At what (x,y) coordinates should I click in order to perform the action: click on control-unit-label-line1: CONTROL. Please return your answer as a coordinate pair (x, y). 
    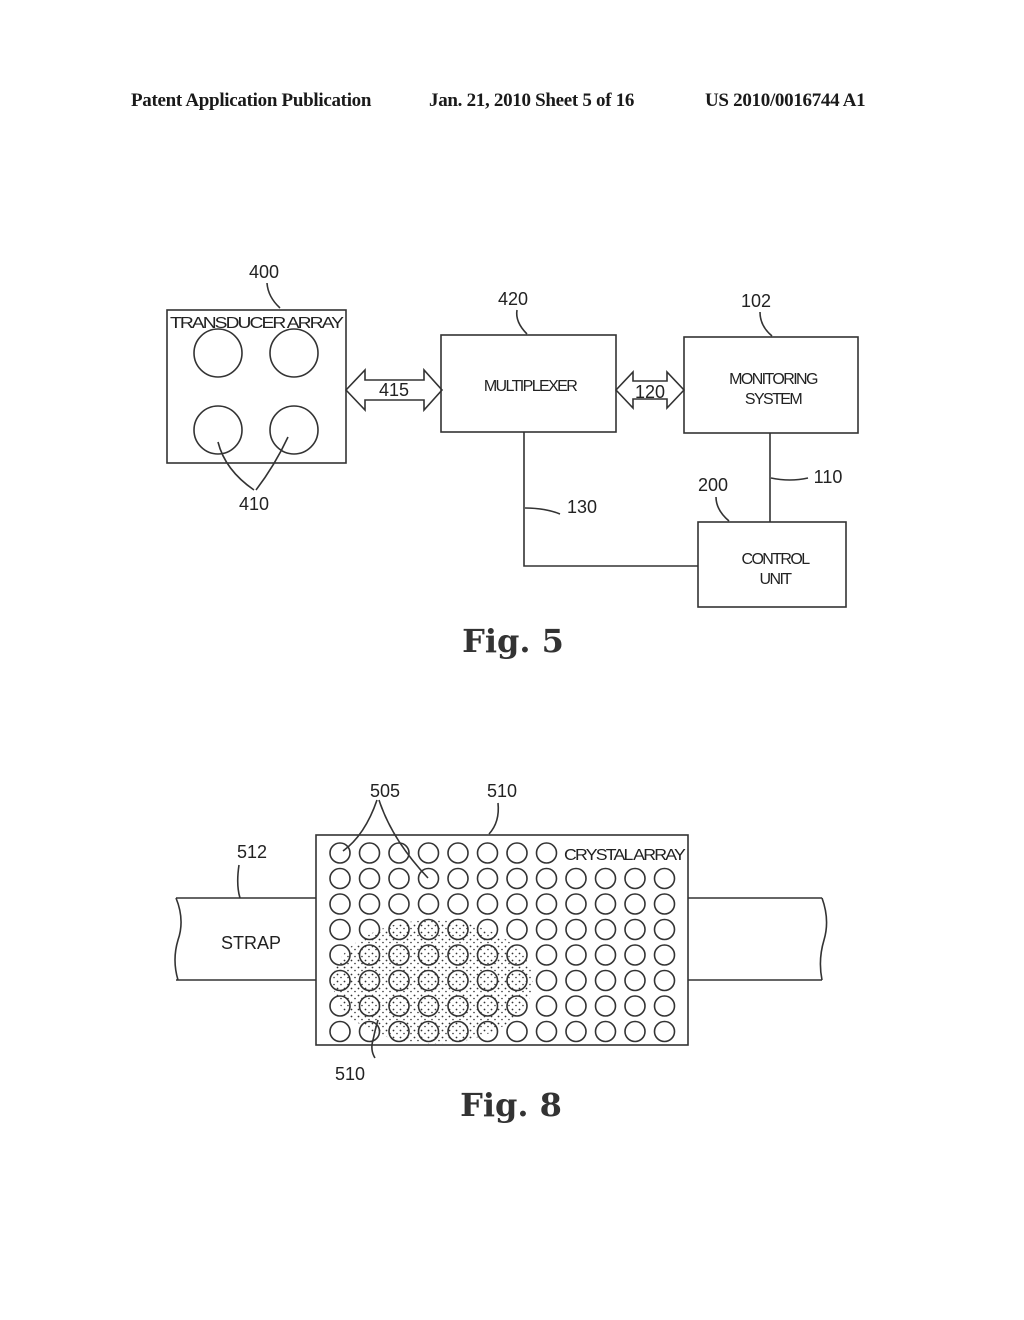
    Looking at the image, I should click on (775, 559).